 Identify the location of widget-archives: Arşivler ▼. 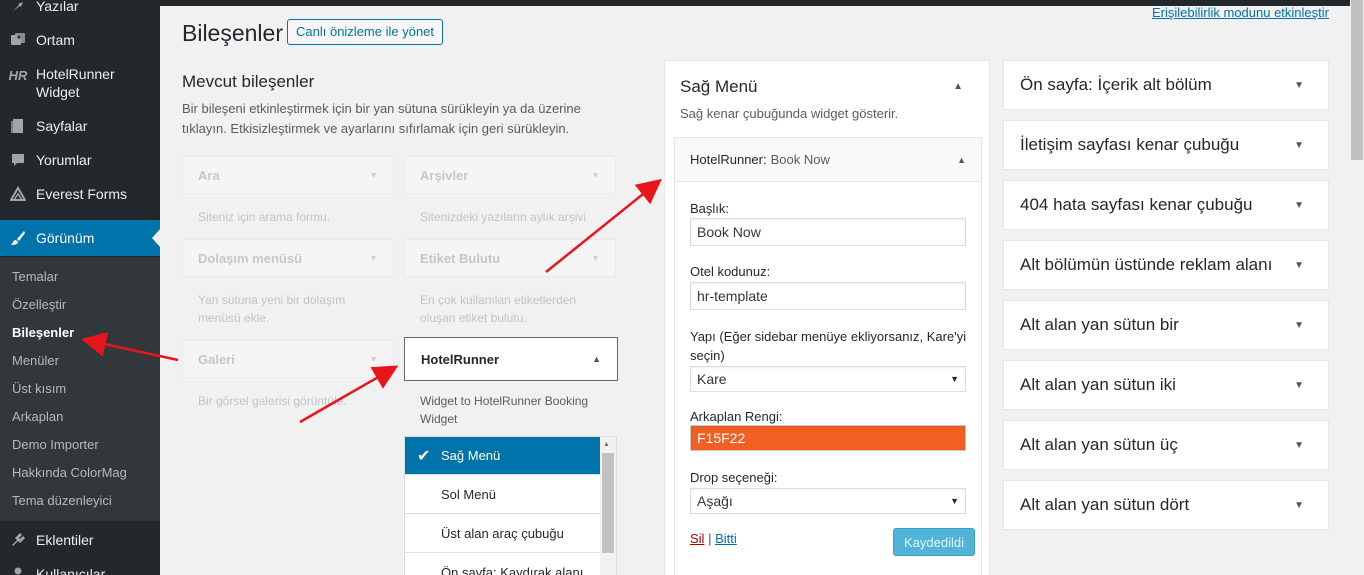
(510, 175).